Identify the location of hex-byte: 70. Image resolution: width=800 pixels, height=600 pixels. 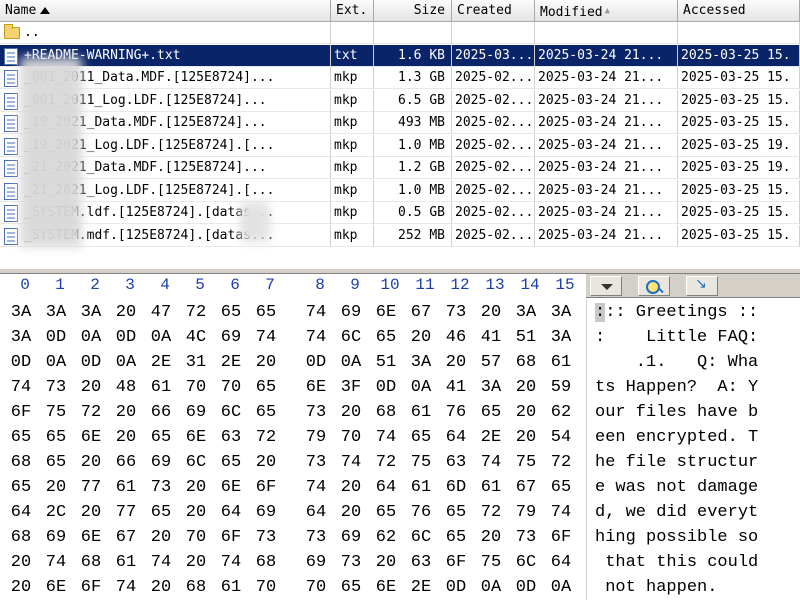
(196, 387).